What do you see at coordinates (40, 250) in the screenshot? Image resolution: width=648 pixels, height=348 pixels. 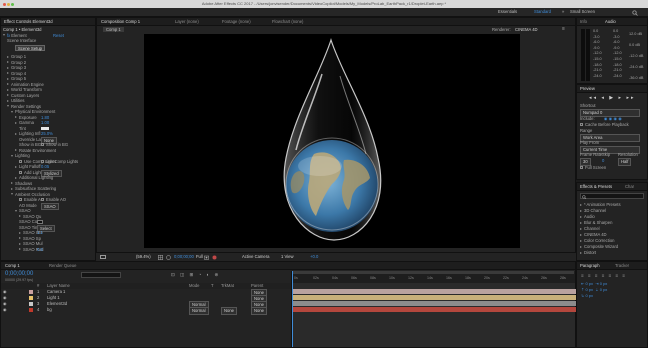 I see `ssao-radius-value: 0.5` at bounding box center [40, 250].